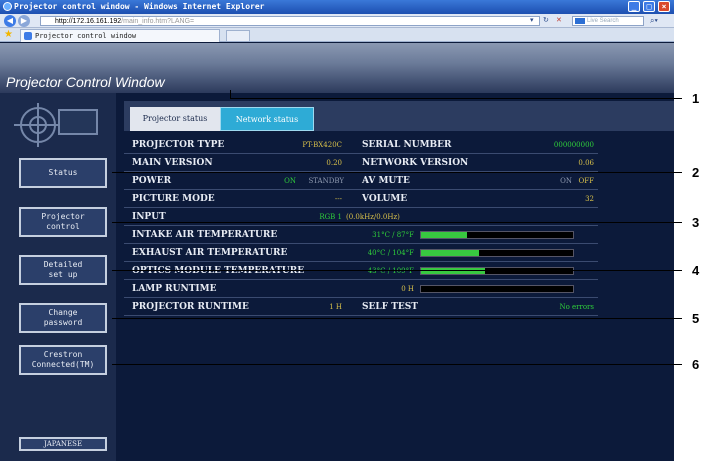 This screenshot has width=708, height=461. I want to click on self-test-value: No errors, so click(576, 307).